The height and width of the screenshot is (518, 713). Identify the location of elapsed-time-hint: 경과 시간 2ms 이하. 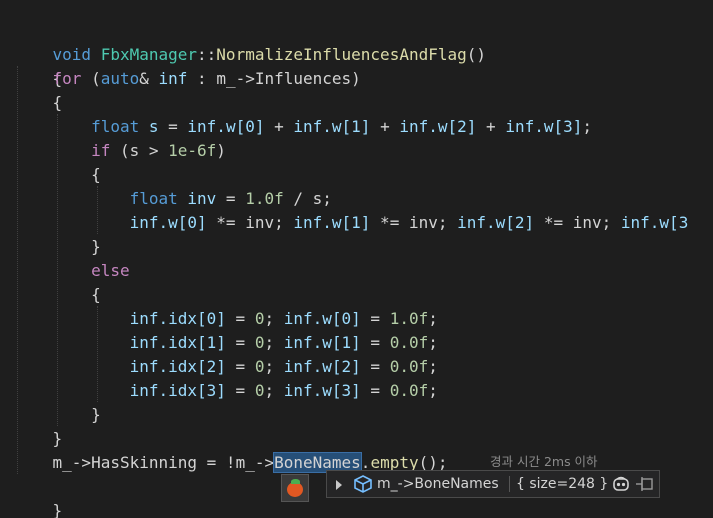
(544, 461).